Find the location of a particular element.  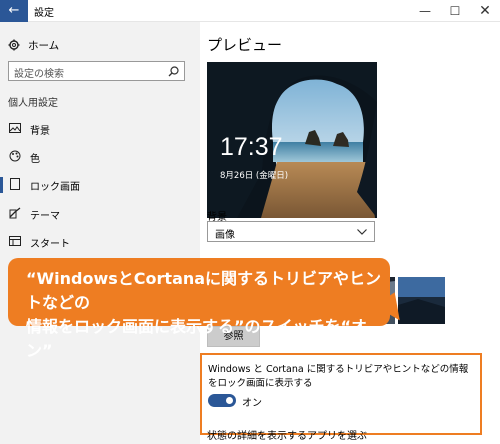

search-input: 設定の検索 is located at coordinates (96, 71).